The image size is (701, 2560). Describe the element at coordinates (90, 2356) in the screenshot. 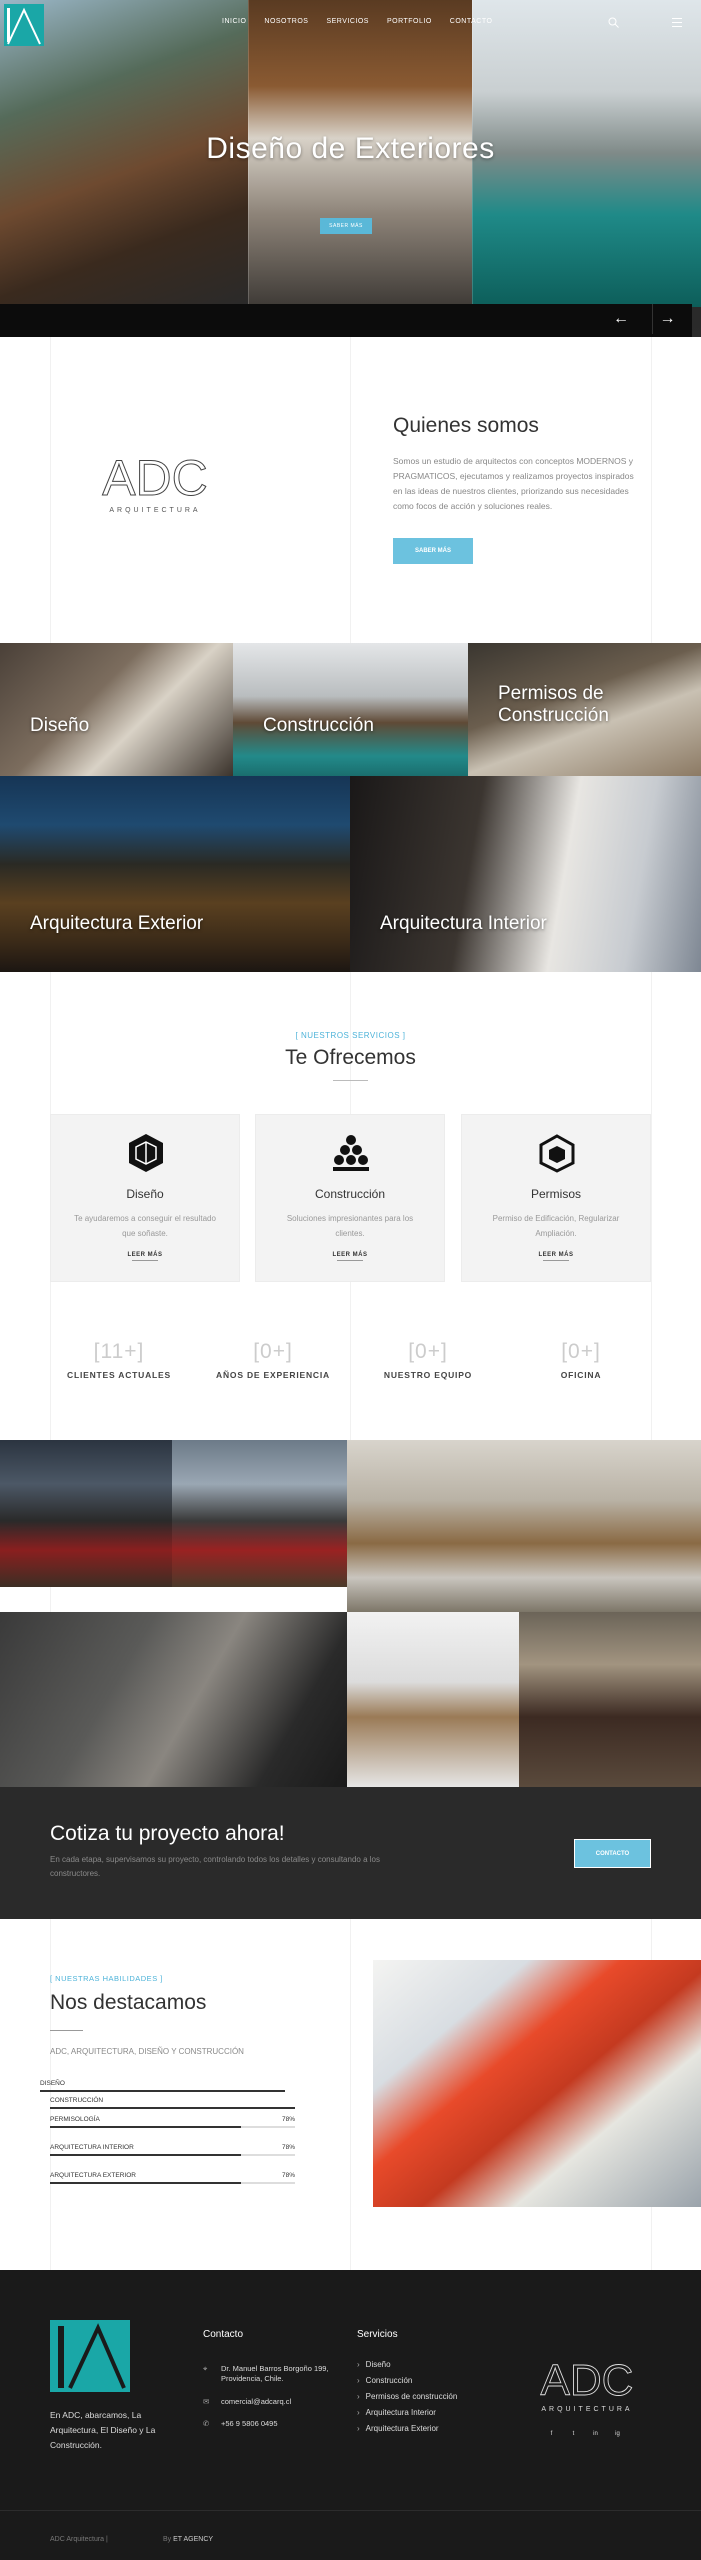

I see `footer-logo-icon` at that location.